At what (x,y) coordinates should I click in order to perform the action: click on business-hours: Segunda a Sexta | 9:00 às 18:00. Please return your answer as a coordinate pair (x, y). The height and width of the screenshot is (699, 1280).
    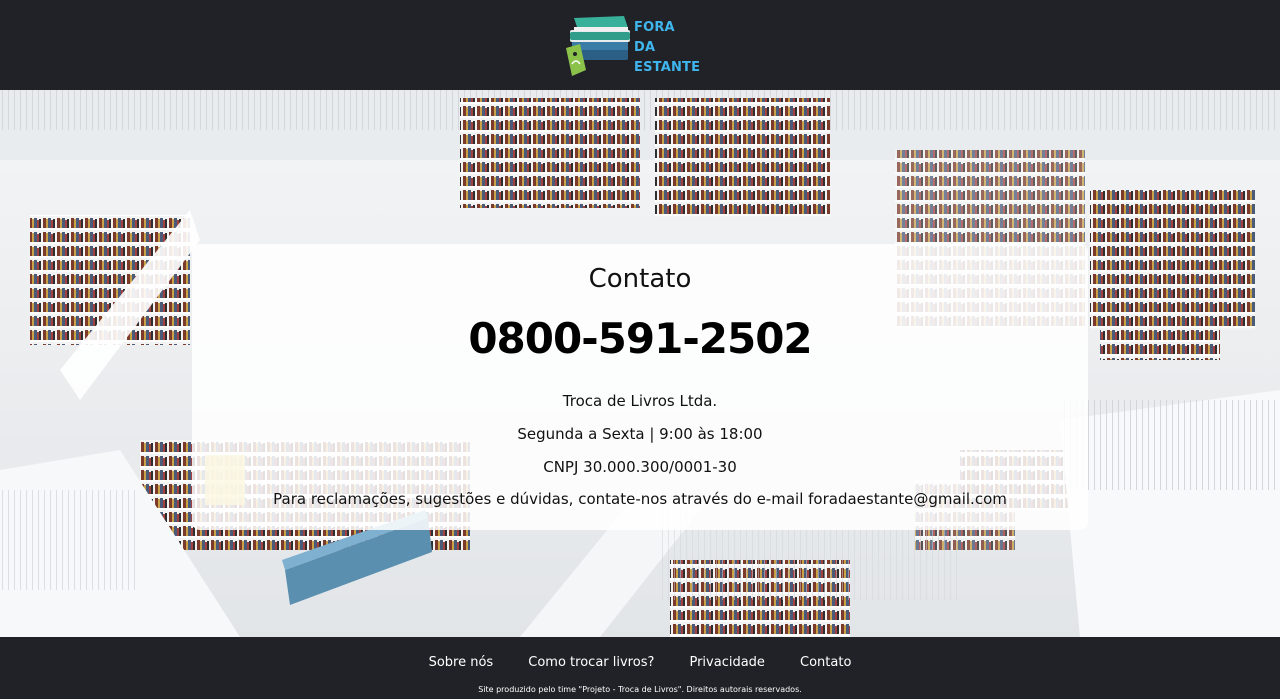
    Looking at the image, I should click on (640, 434).